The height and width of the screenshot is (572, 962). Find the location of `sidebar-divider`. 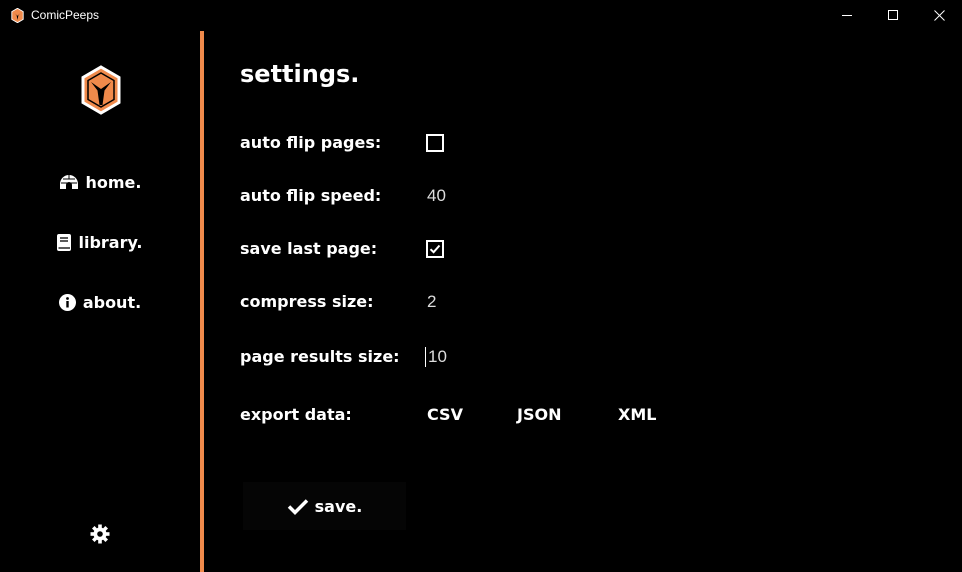

sidebar-divider is located at coordinates (202, 301).